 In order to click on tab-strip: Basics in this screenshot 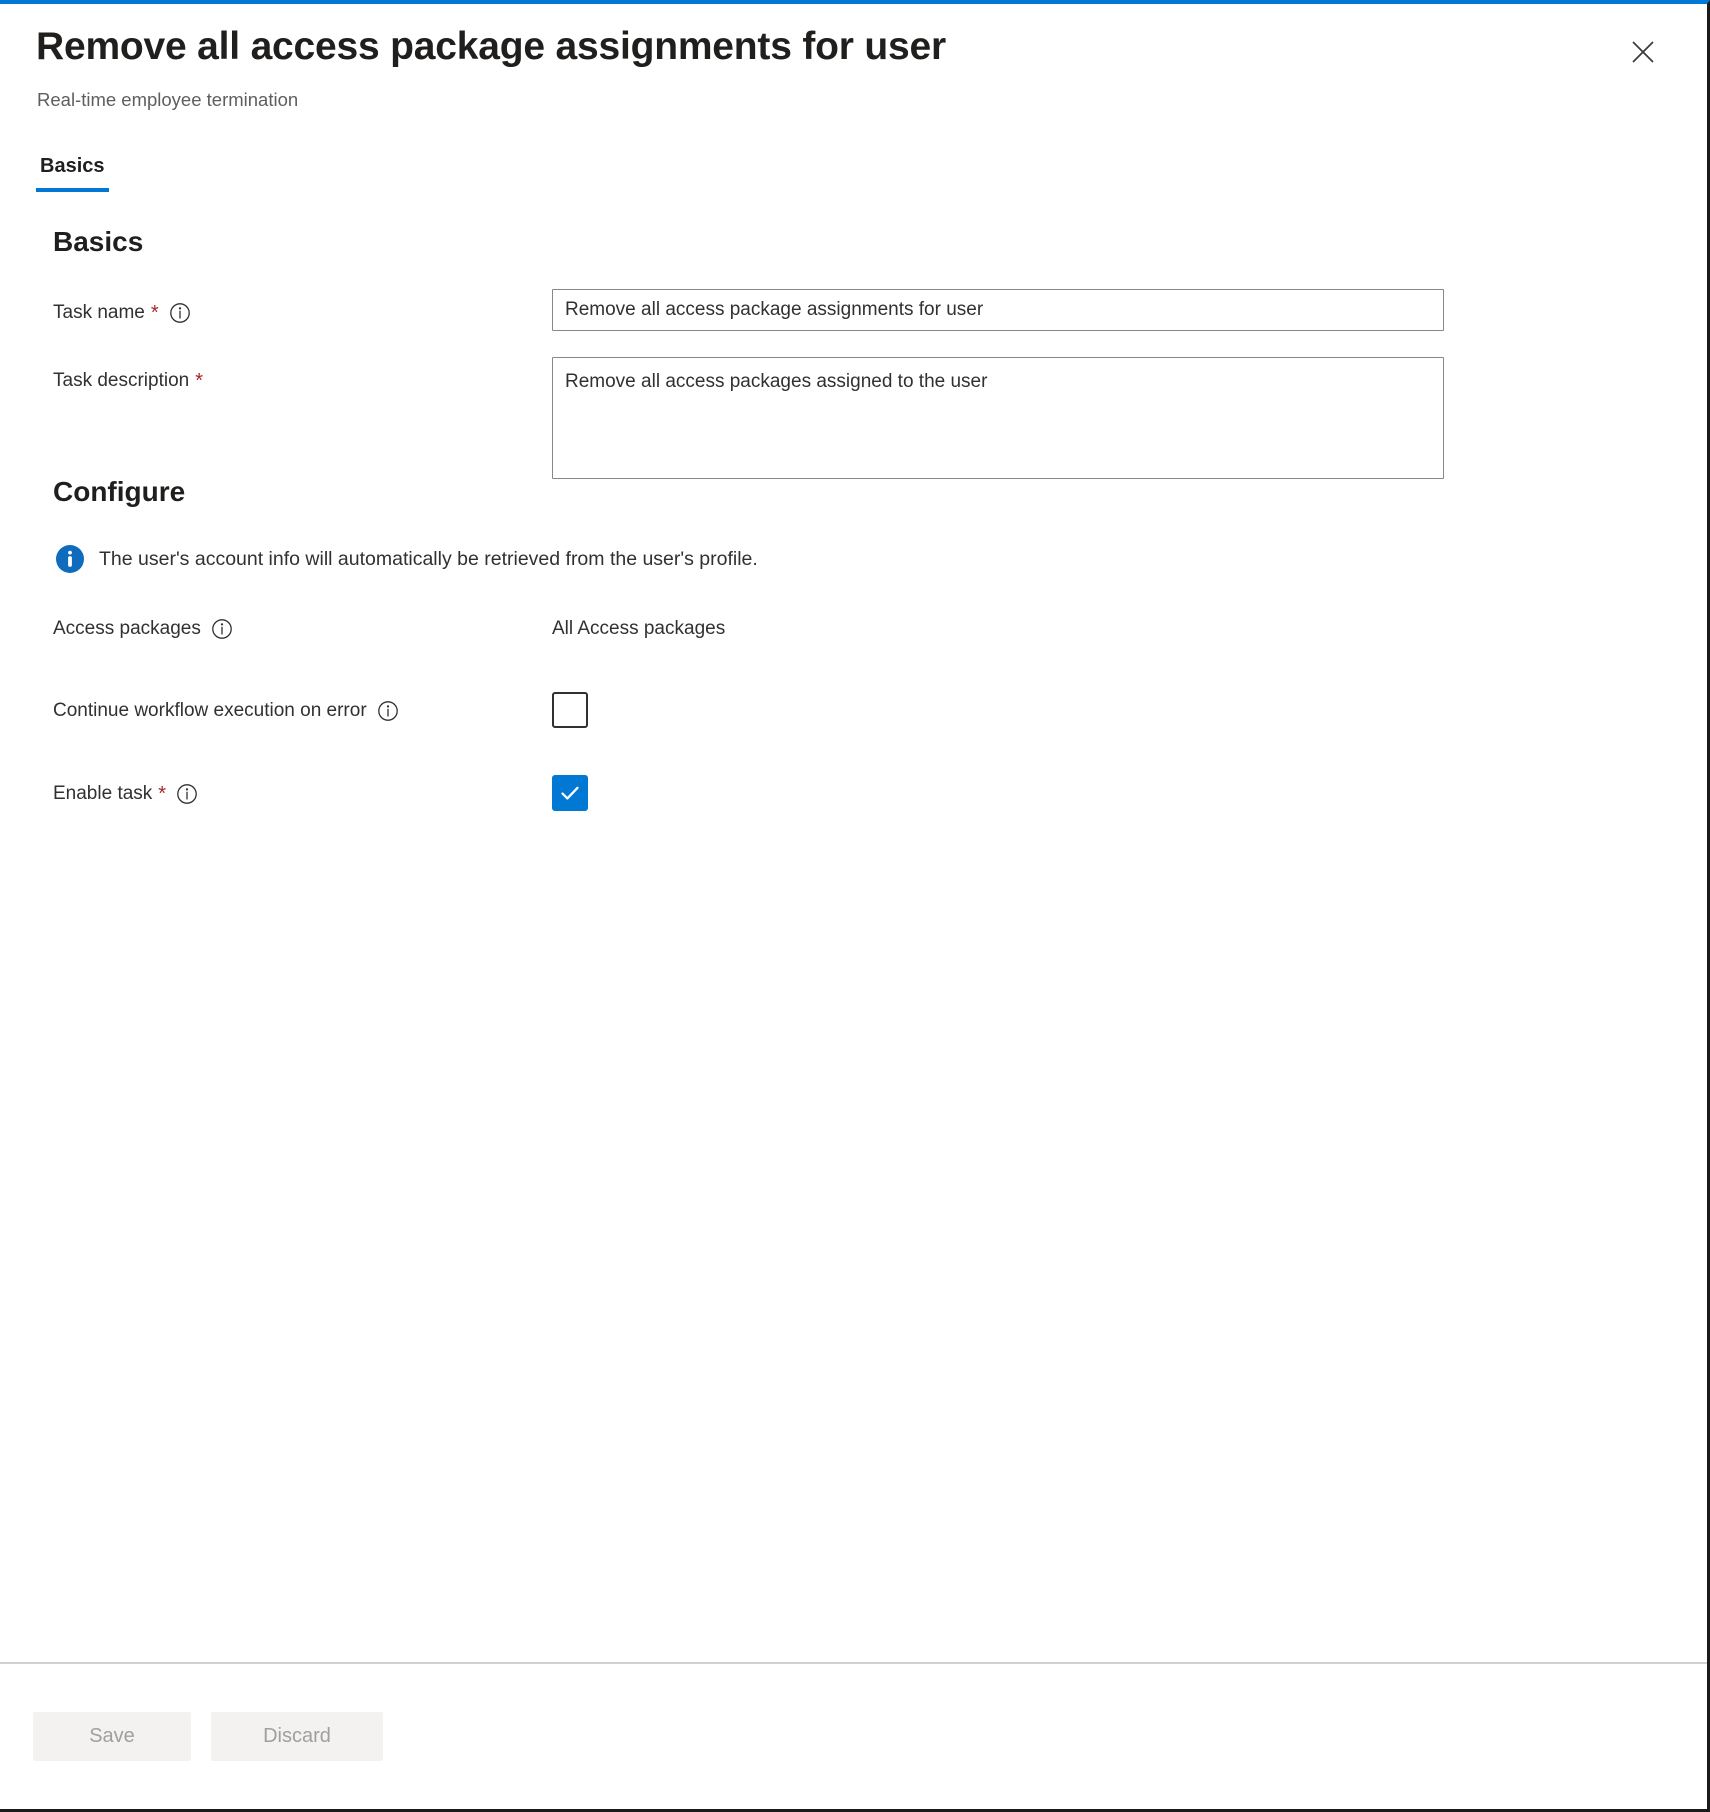, I will do `click(72, 172)`.